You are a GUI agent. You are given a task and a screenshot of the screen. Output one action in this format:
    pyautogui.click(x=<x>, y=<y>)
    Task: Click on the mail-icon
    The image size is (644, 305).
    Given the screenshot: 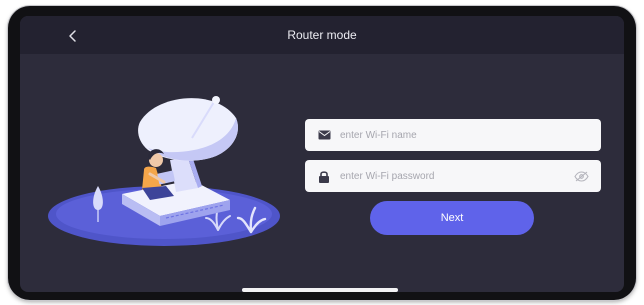 What is the action you would take?
    pyautogui.click(x=324, y=135)
    